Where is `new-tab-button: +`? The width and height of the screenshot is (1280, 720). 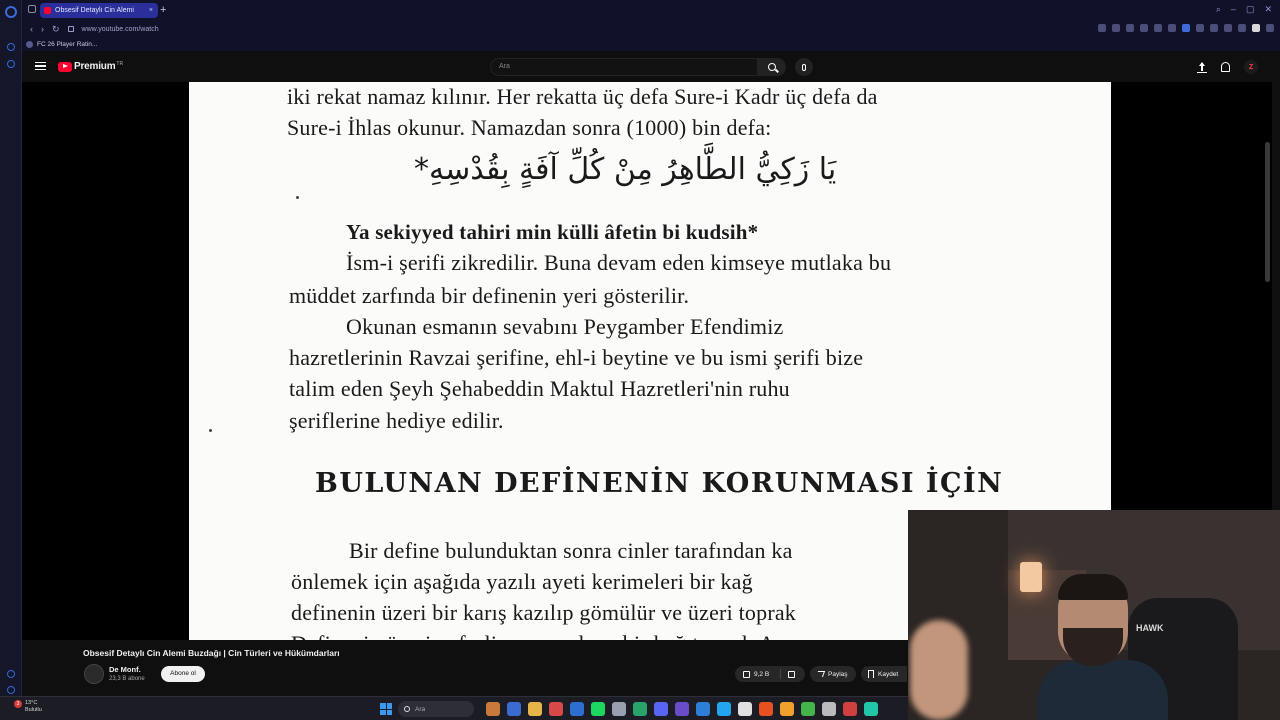 new-tab-button: + is located at coordinates (163, 10).